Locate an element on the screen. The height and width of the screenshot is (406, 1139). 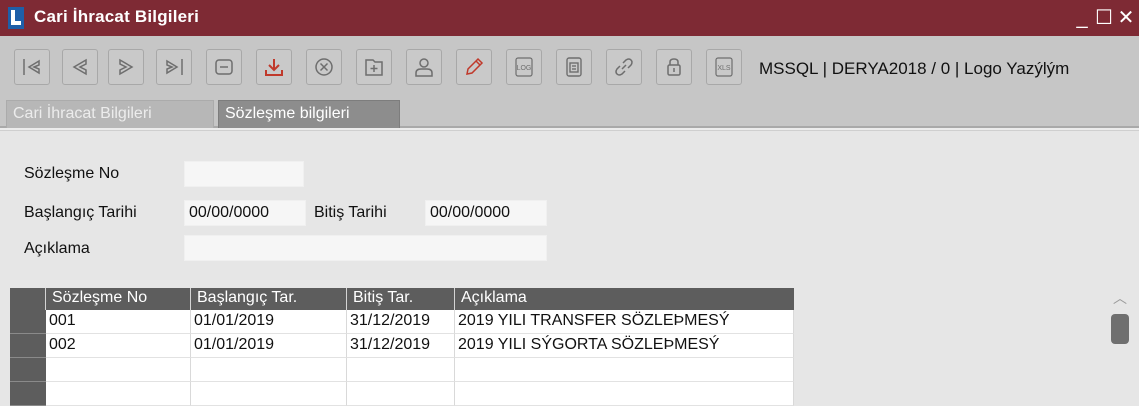
previous-record-button is located at coordinates (80, 67).